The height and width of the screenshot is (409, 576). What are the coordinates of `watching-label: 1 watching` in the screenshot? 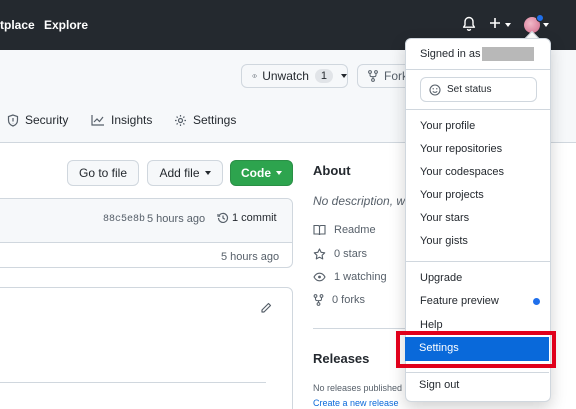 It's located at (360, 277).